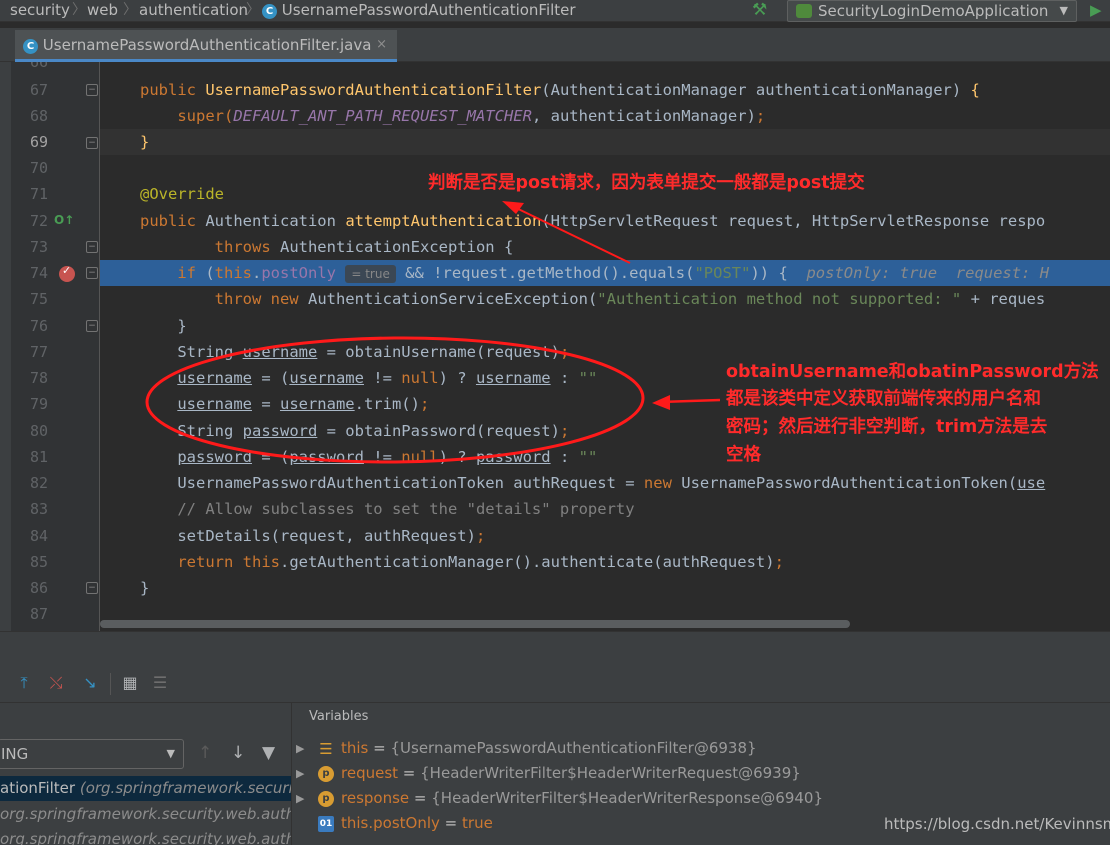 The width and height of the screenshot is (1110, 845). I want to click on evaluate-expression-icon: ▦, so click(130, 683).